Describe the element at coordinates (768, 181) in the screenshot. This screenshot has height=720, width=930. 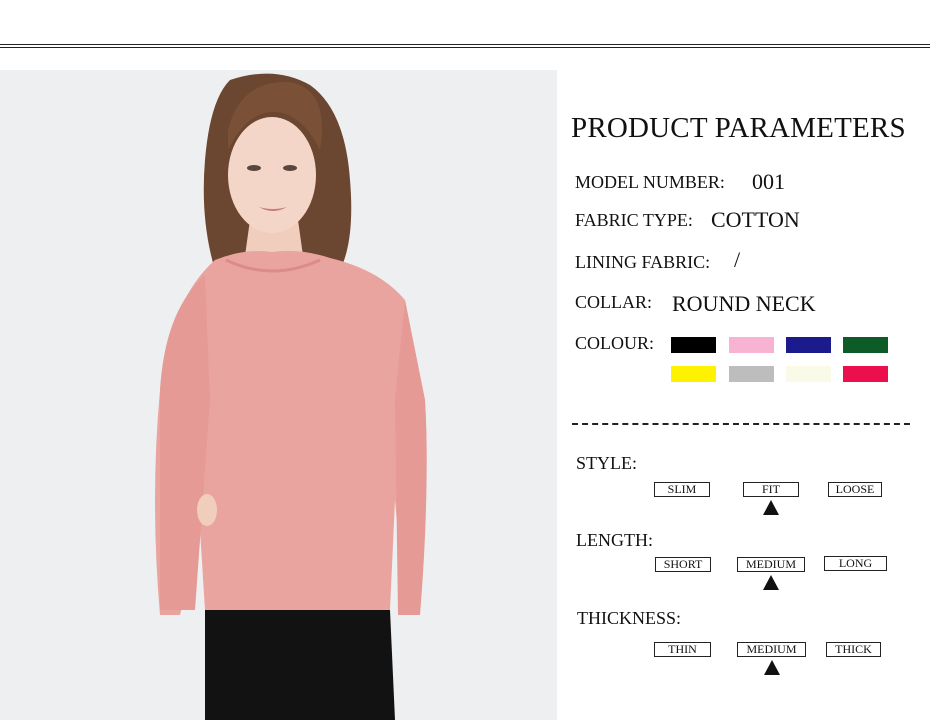
I see `model-number-value: 001` at that location.